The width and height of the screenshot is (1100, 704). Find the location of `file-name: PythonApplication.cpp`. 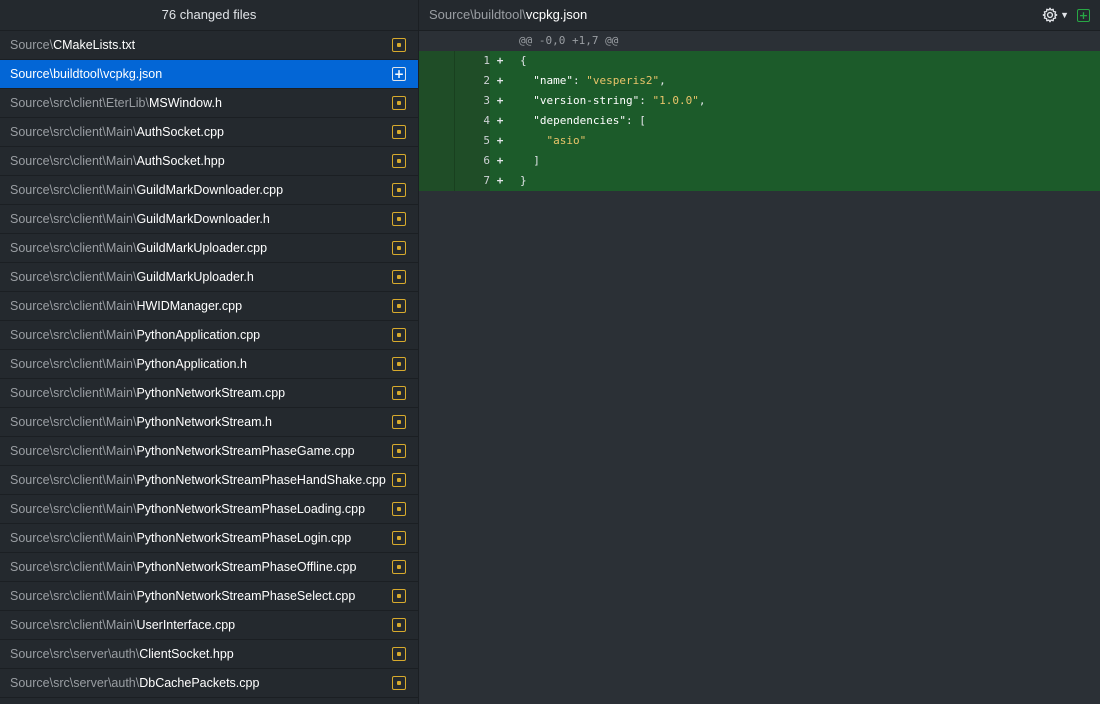

file-name: PythonApplication.cpp is located at coordinates (198, 335).